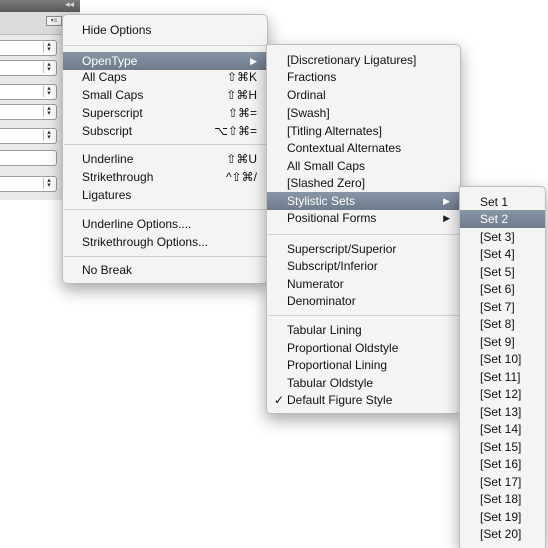 The height and width of the screenshot is (548, 548). I want to click on menu-item-set-1: Set 1, so click(502, 202).